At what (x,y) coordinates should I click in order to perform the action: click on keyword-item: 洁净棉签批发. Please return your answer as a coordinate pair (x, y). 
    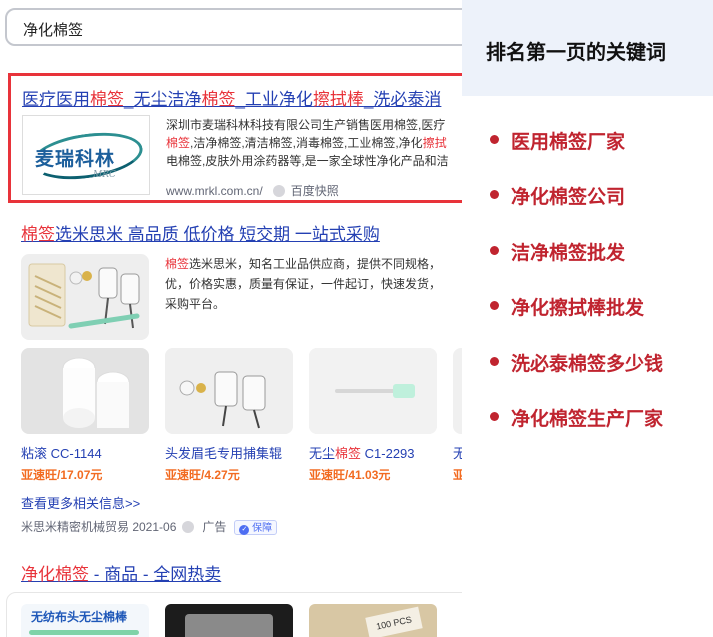
    Looking at the image, I should click on (557, 251).